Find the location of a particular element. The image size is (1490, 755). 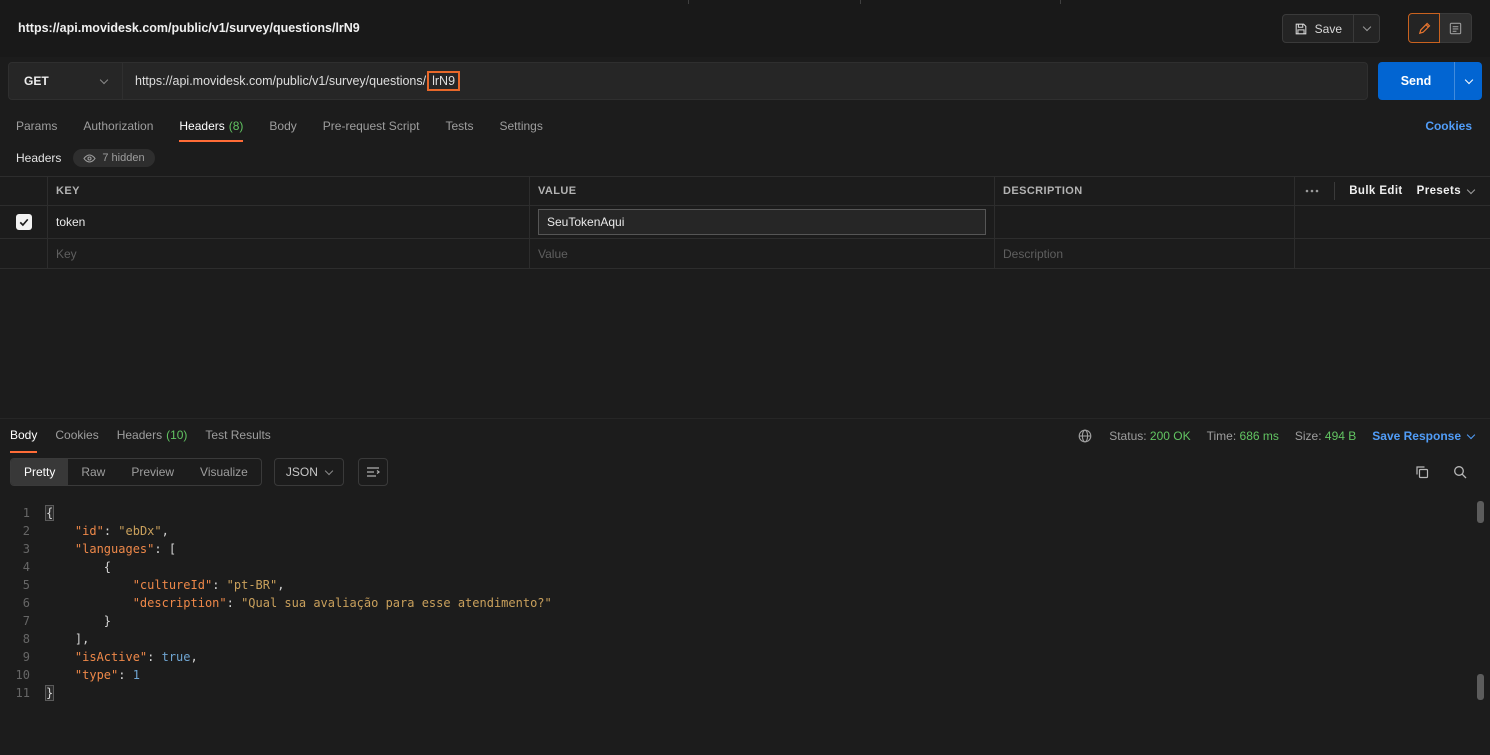

response-tab-body: Body is located at coordinates (24, 436).